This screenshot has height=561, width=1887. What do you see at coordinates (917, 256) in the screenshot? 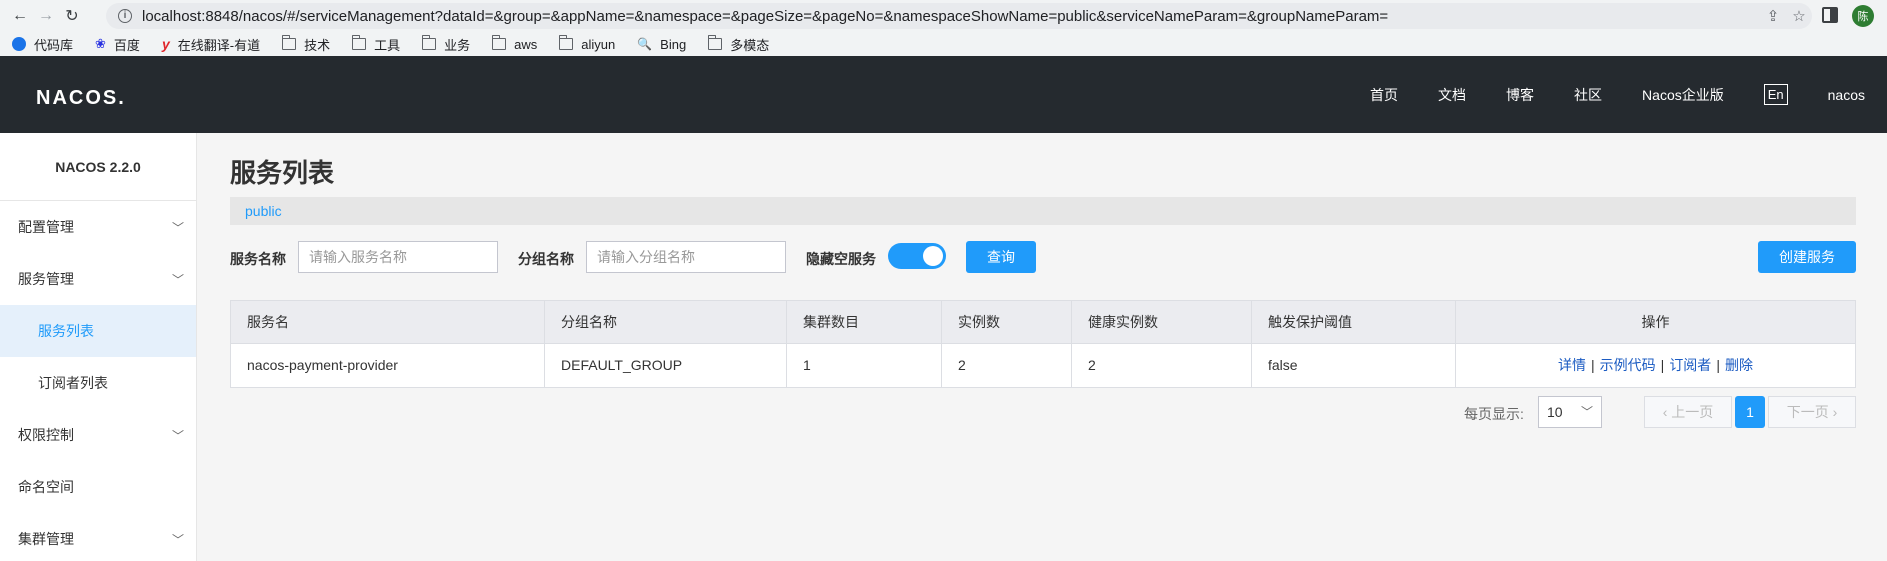
I see `hide-empty-toggle` at bounding box center [917, 256].